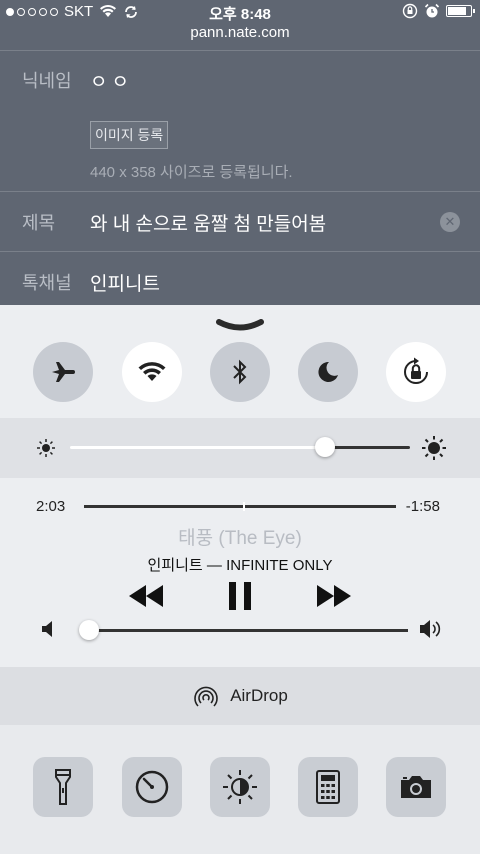 Image resolution: width=480 pixels, height=854 pixels. Describe the element at coordinates (208, 222) in the screenshot. I see `title-input: 와 내 손으로 움짤 첨 만들어봄` at that location.